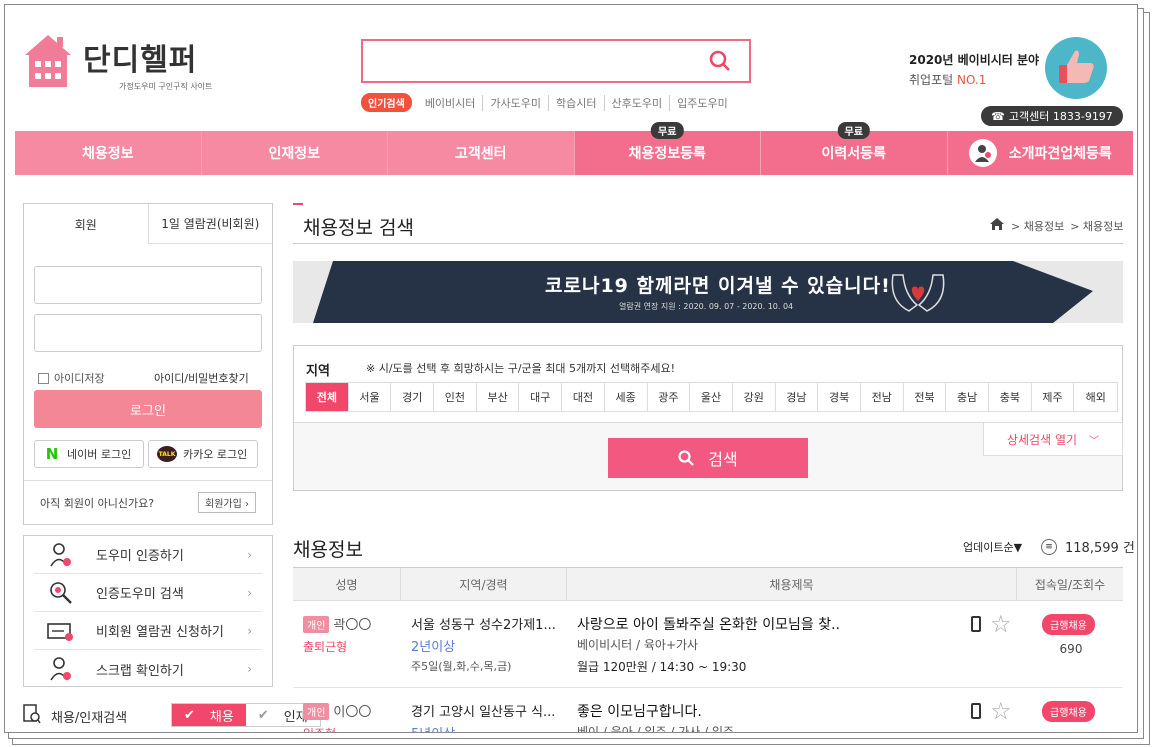 This screenshot has height=747, width=1152. Describe the element at coordinates (638, 645) in the screenshot. I see `job-category: 베이비시터 / 육아+가사` at that location.